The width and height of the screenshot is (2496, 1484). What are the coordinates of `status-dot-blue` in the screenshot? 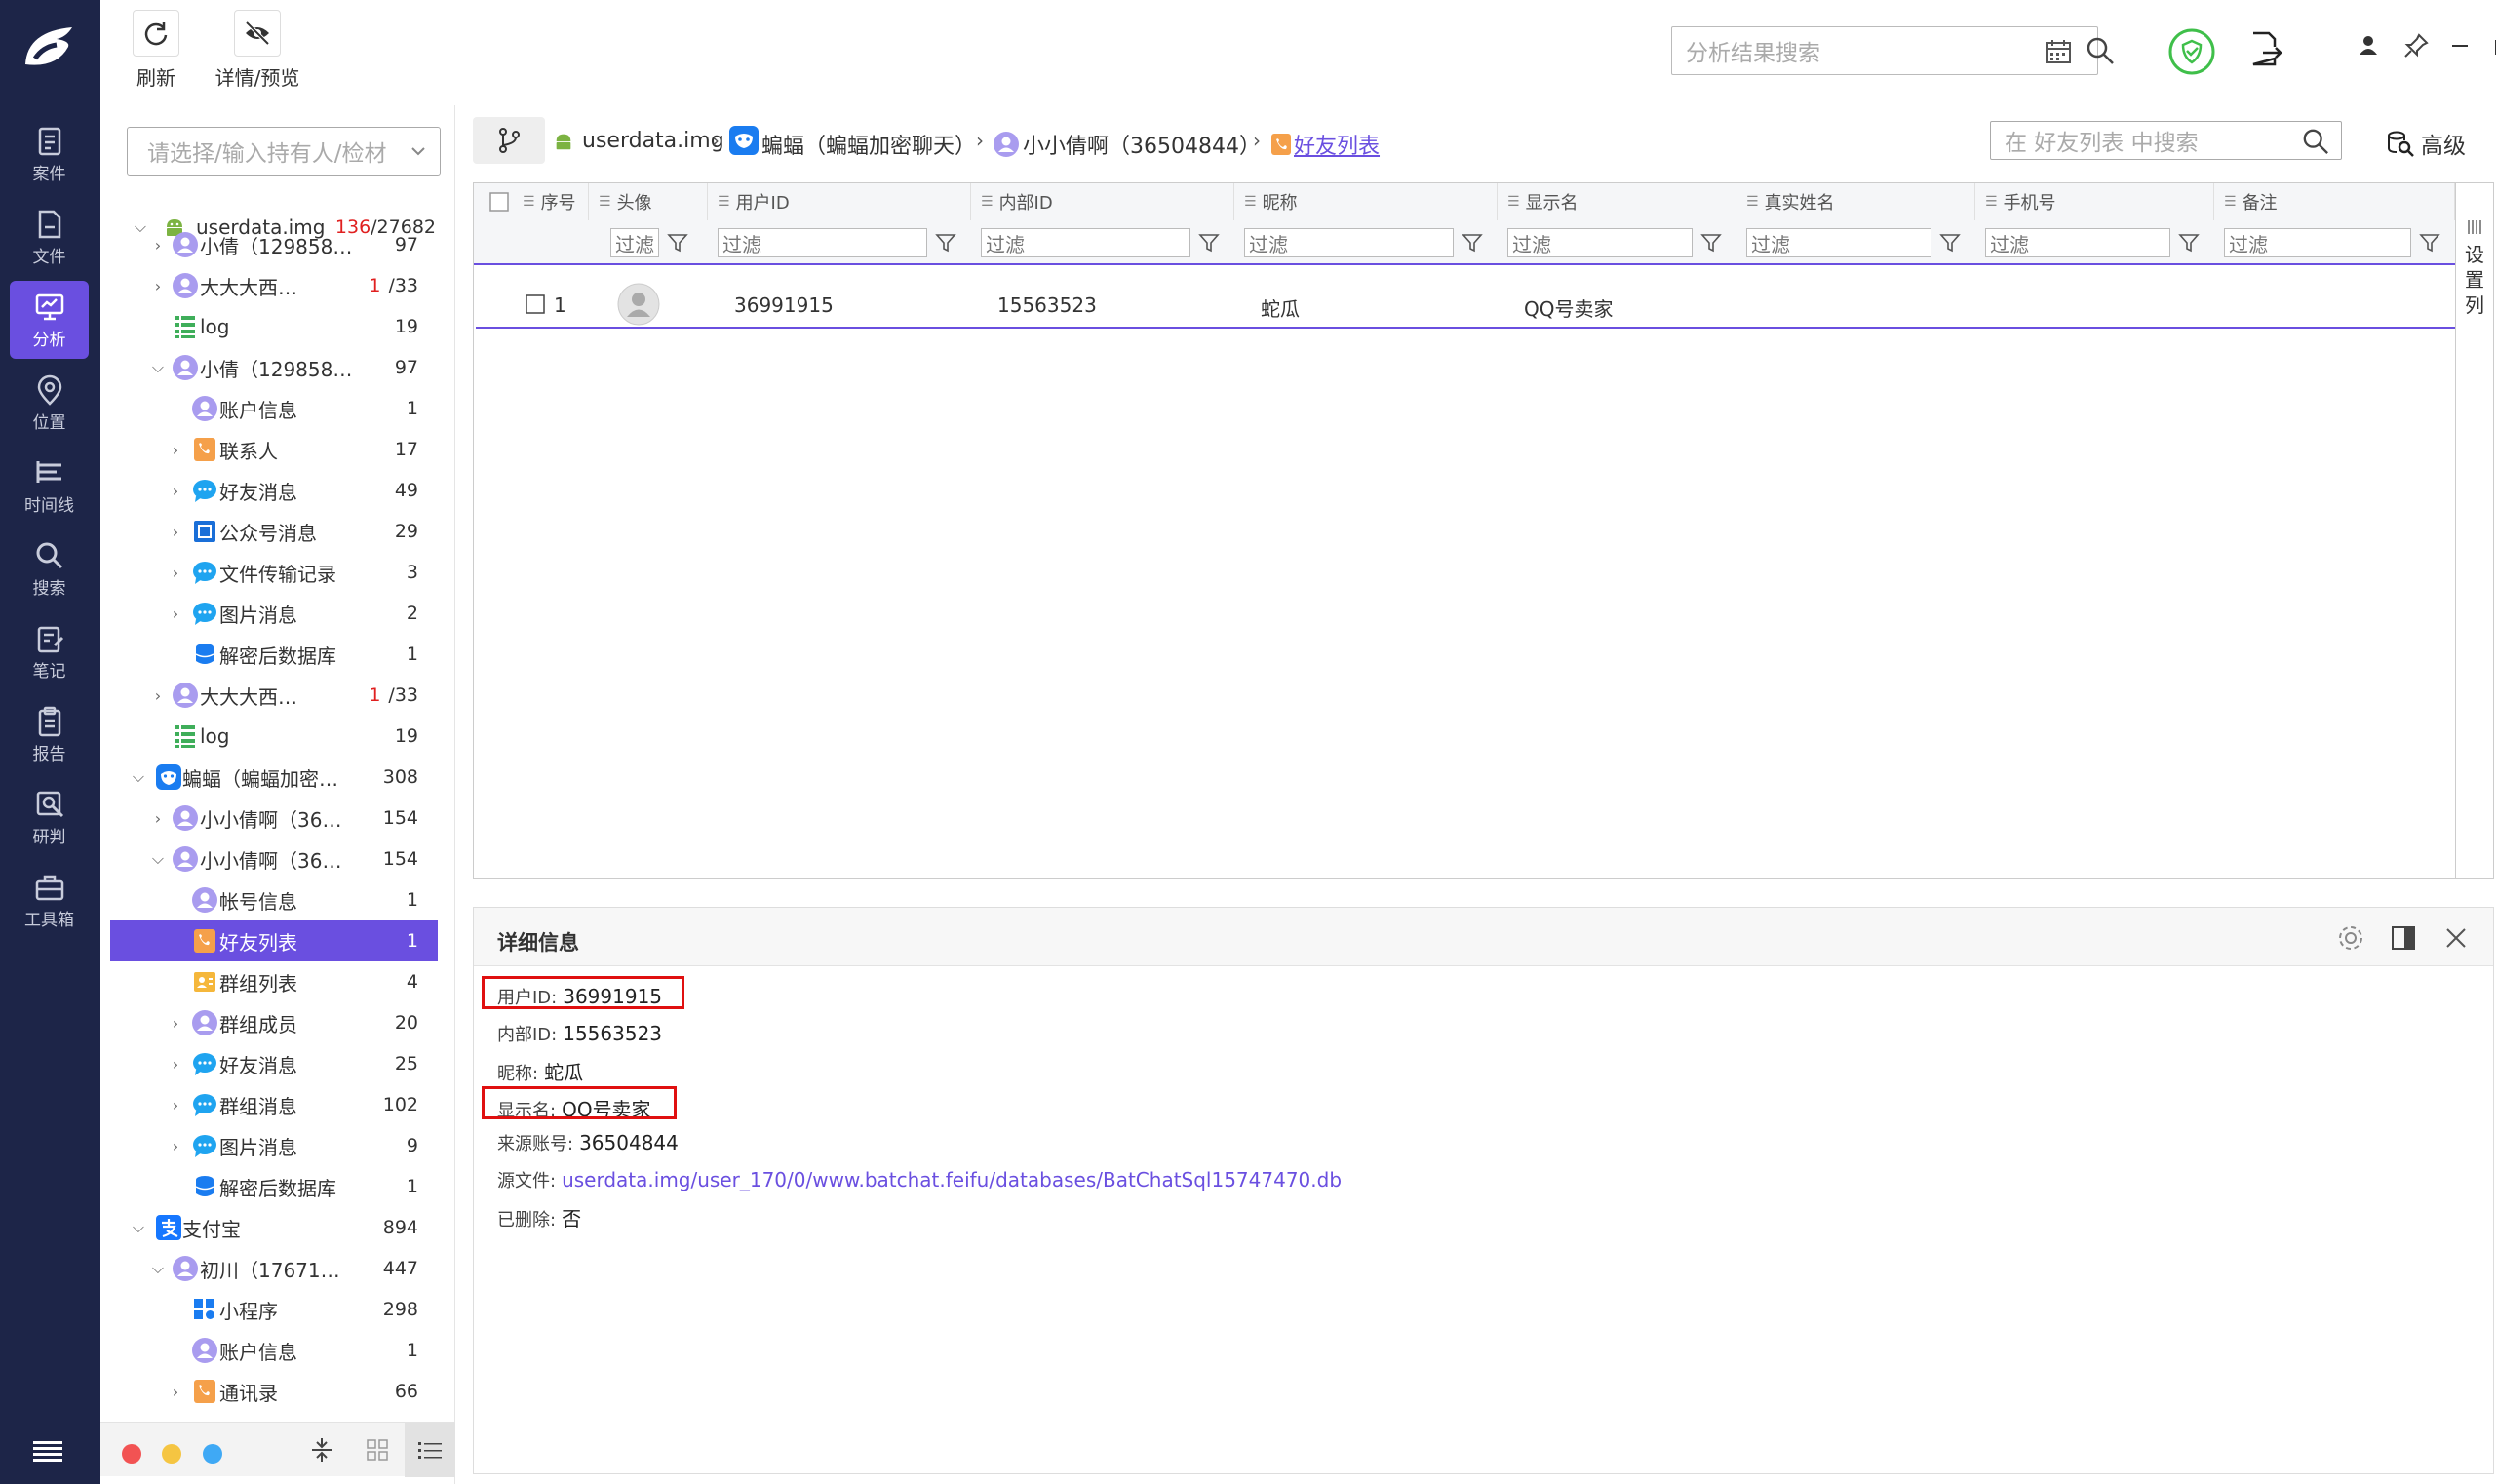 It's located at (212, 1454).